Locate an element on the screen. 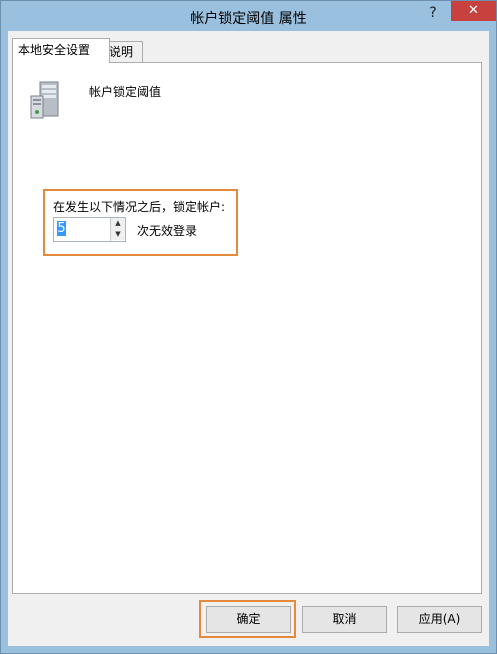 The height and width of the screenshot is (654, 497). spinner-buttons: ▲ ▼ is located at coordinates (117, 229).